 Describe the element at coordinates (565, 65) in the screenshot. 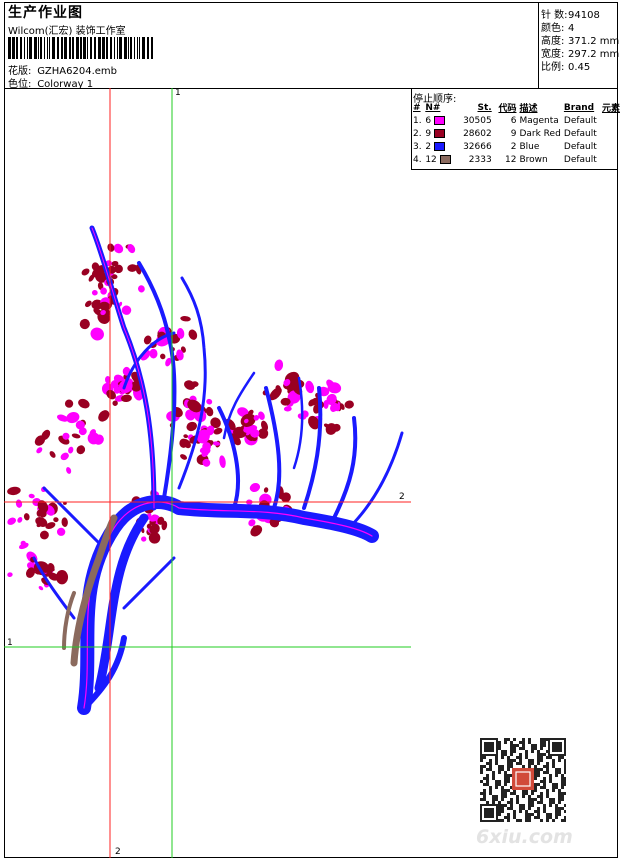

I see `spec-scale: 比例: 0.45` at that location.